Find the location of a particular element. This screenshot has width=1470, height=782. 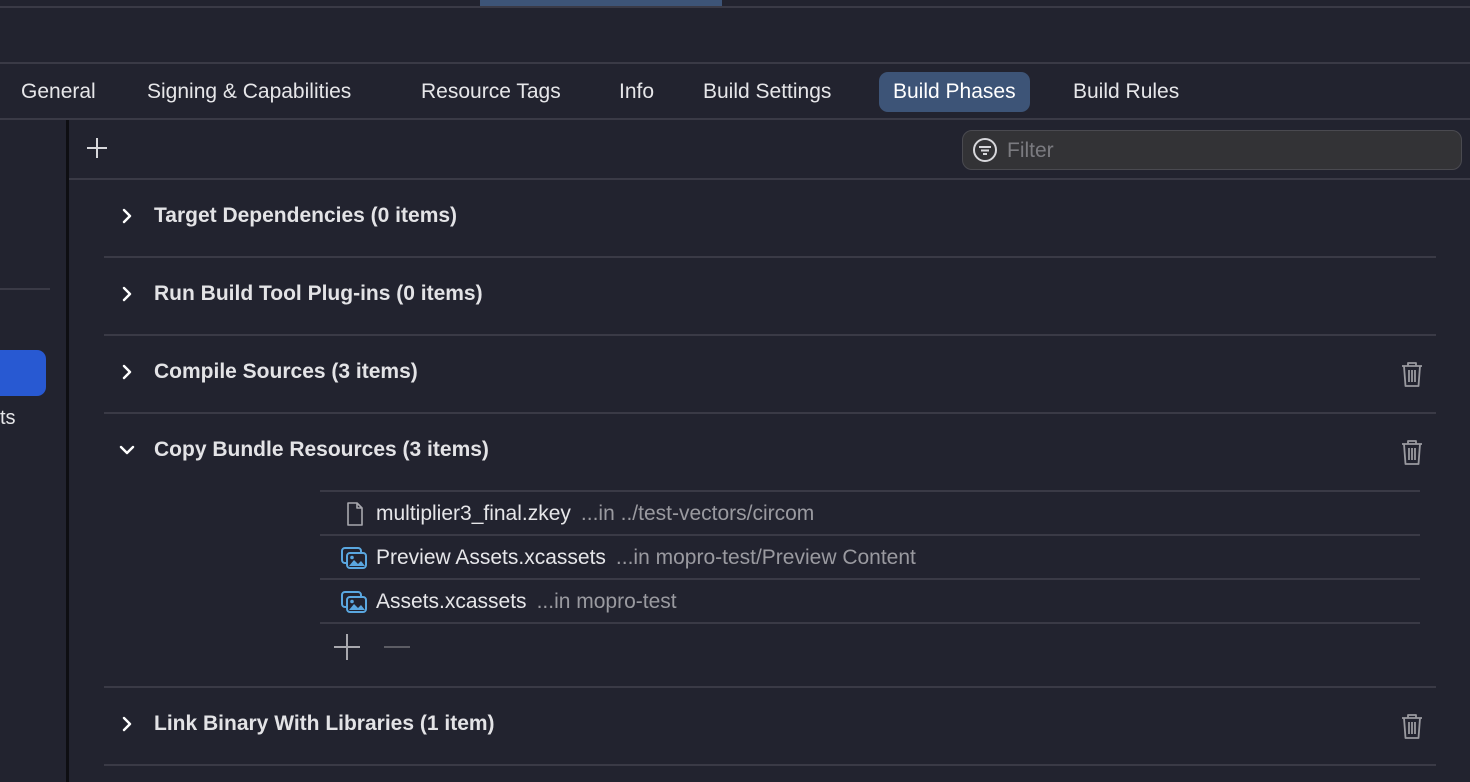

editor-header is located at coordinates (735, 36).